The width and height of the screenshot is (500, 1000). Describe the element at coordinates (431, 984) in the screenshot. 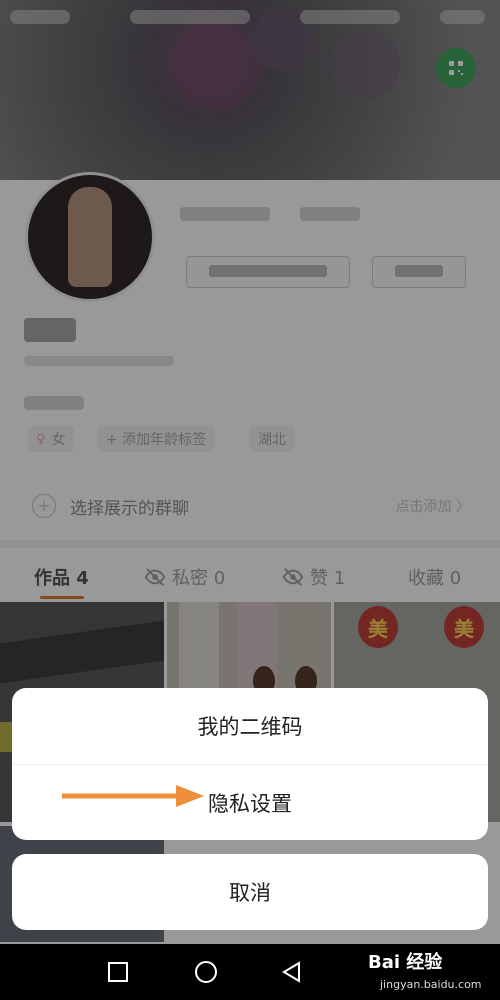

I see `watermark-url: jingyan.baidu.com` at that location.